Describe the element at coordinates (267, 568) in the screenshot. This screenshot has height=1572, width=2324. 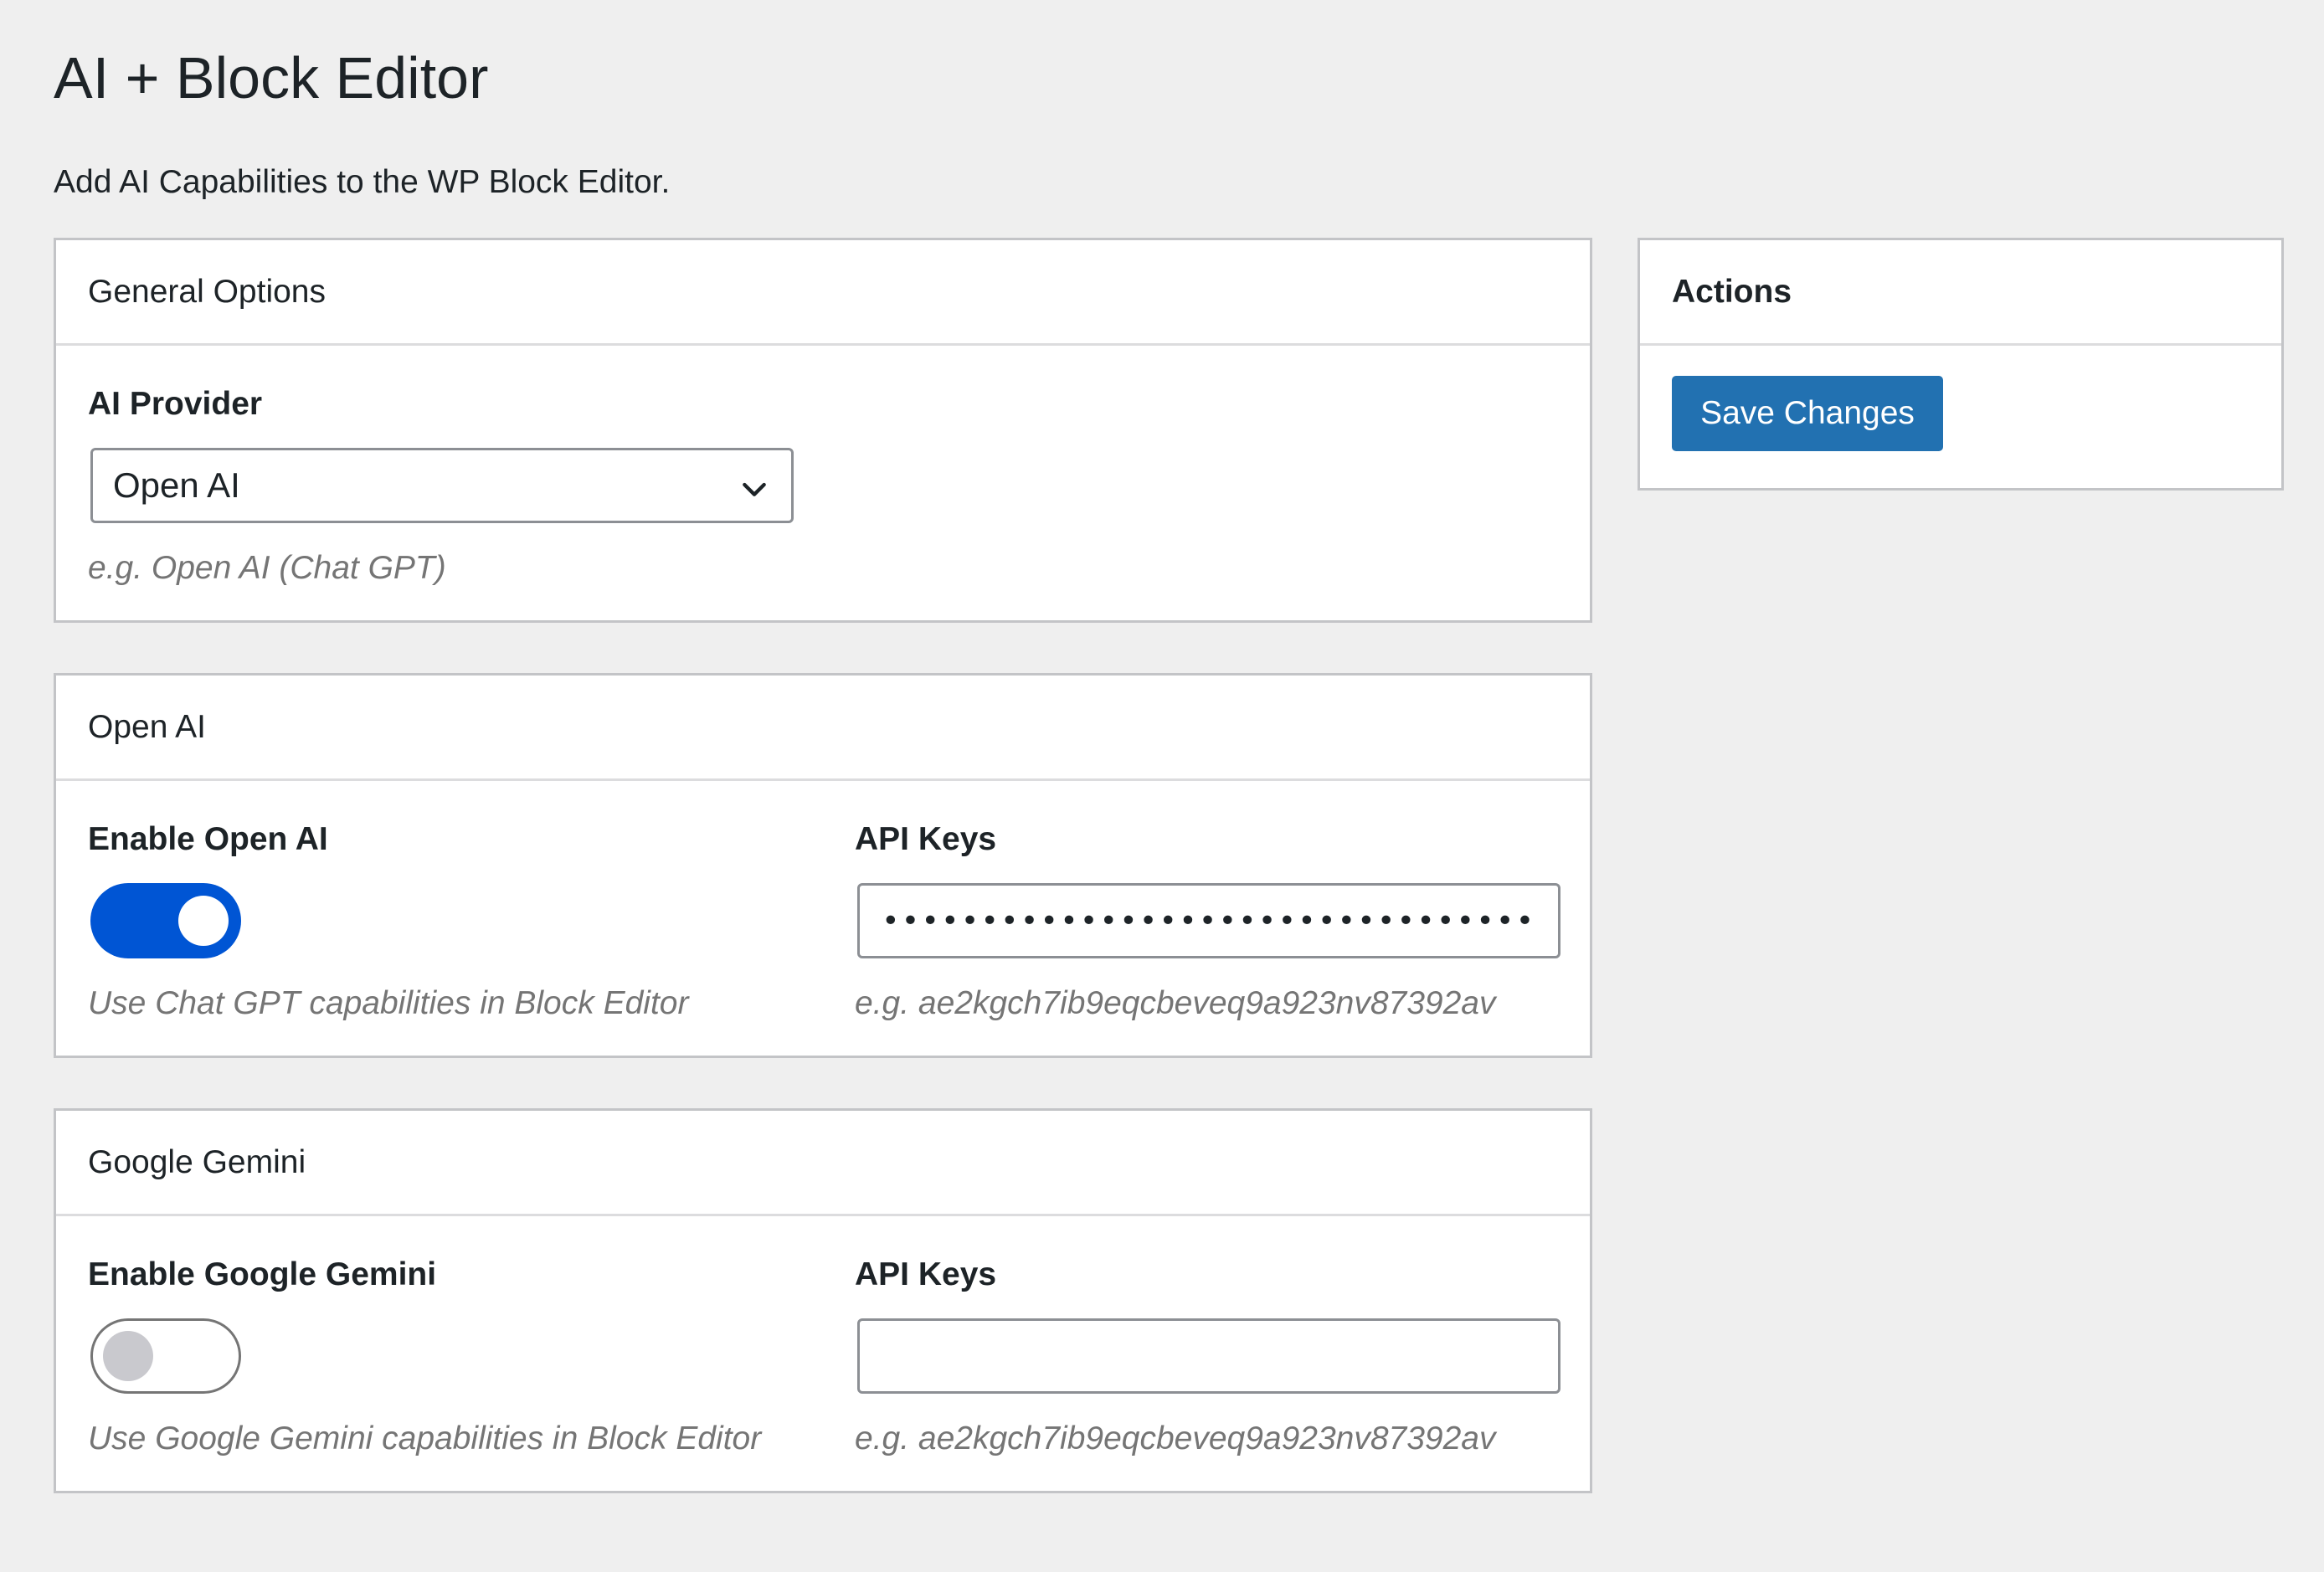
I see `ai-provider-help: e.g. Open AI (Chat GPT)` at that location.